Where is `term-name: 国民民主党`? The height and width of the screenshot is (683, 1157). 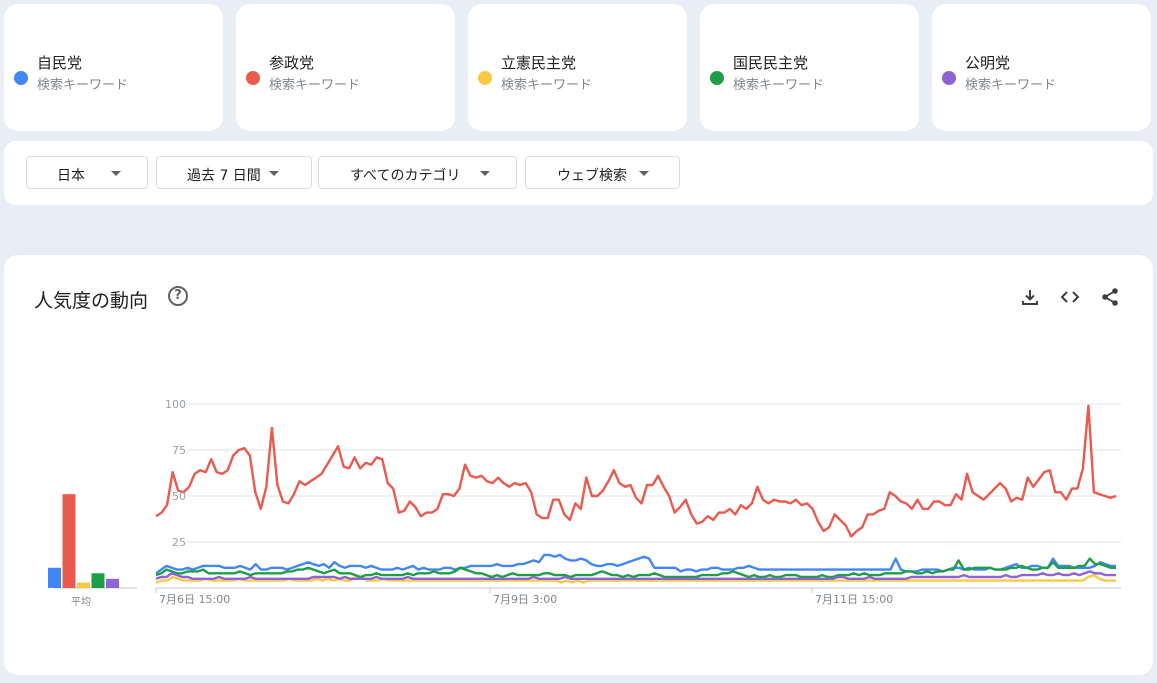
term-name: 国民民主党 is located at coordinates (771, 63).